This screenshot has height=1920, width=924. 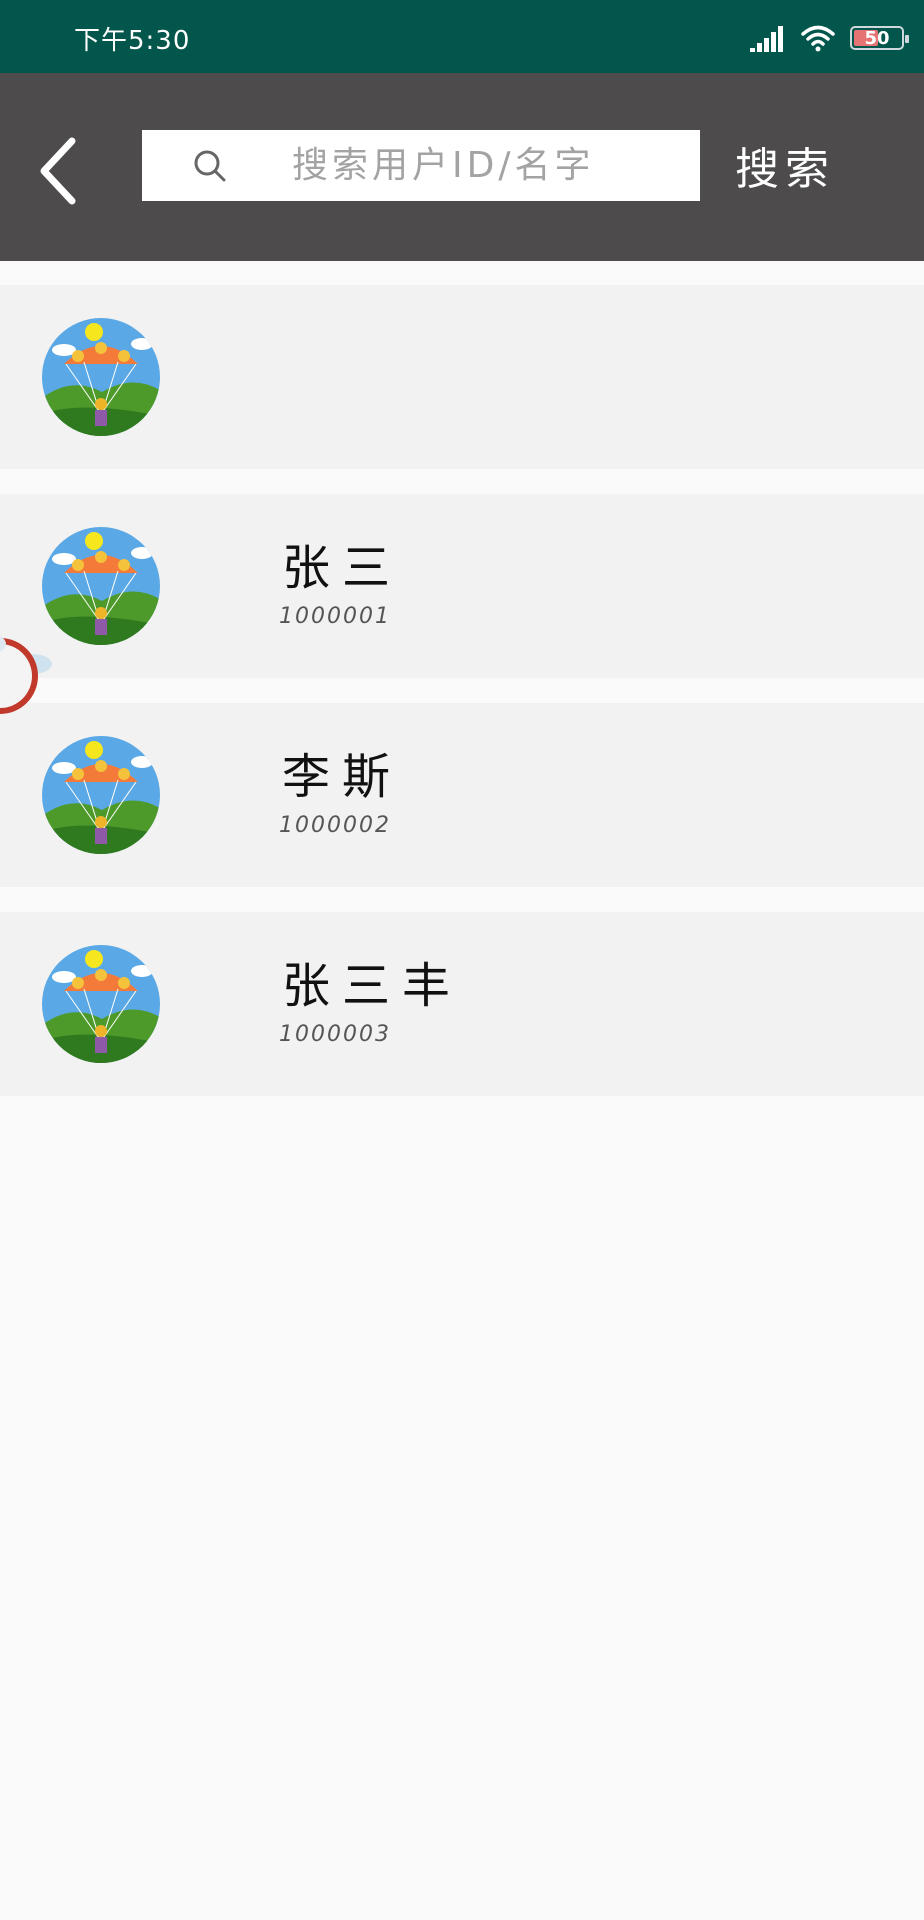 What do you see at coordinates (766, 39) in the screenshot?
I see `signal-icon` at bounding box center [766, 39].